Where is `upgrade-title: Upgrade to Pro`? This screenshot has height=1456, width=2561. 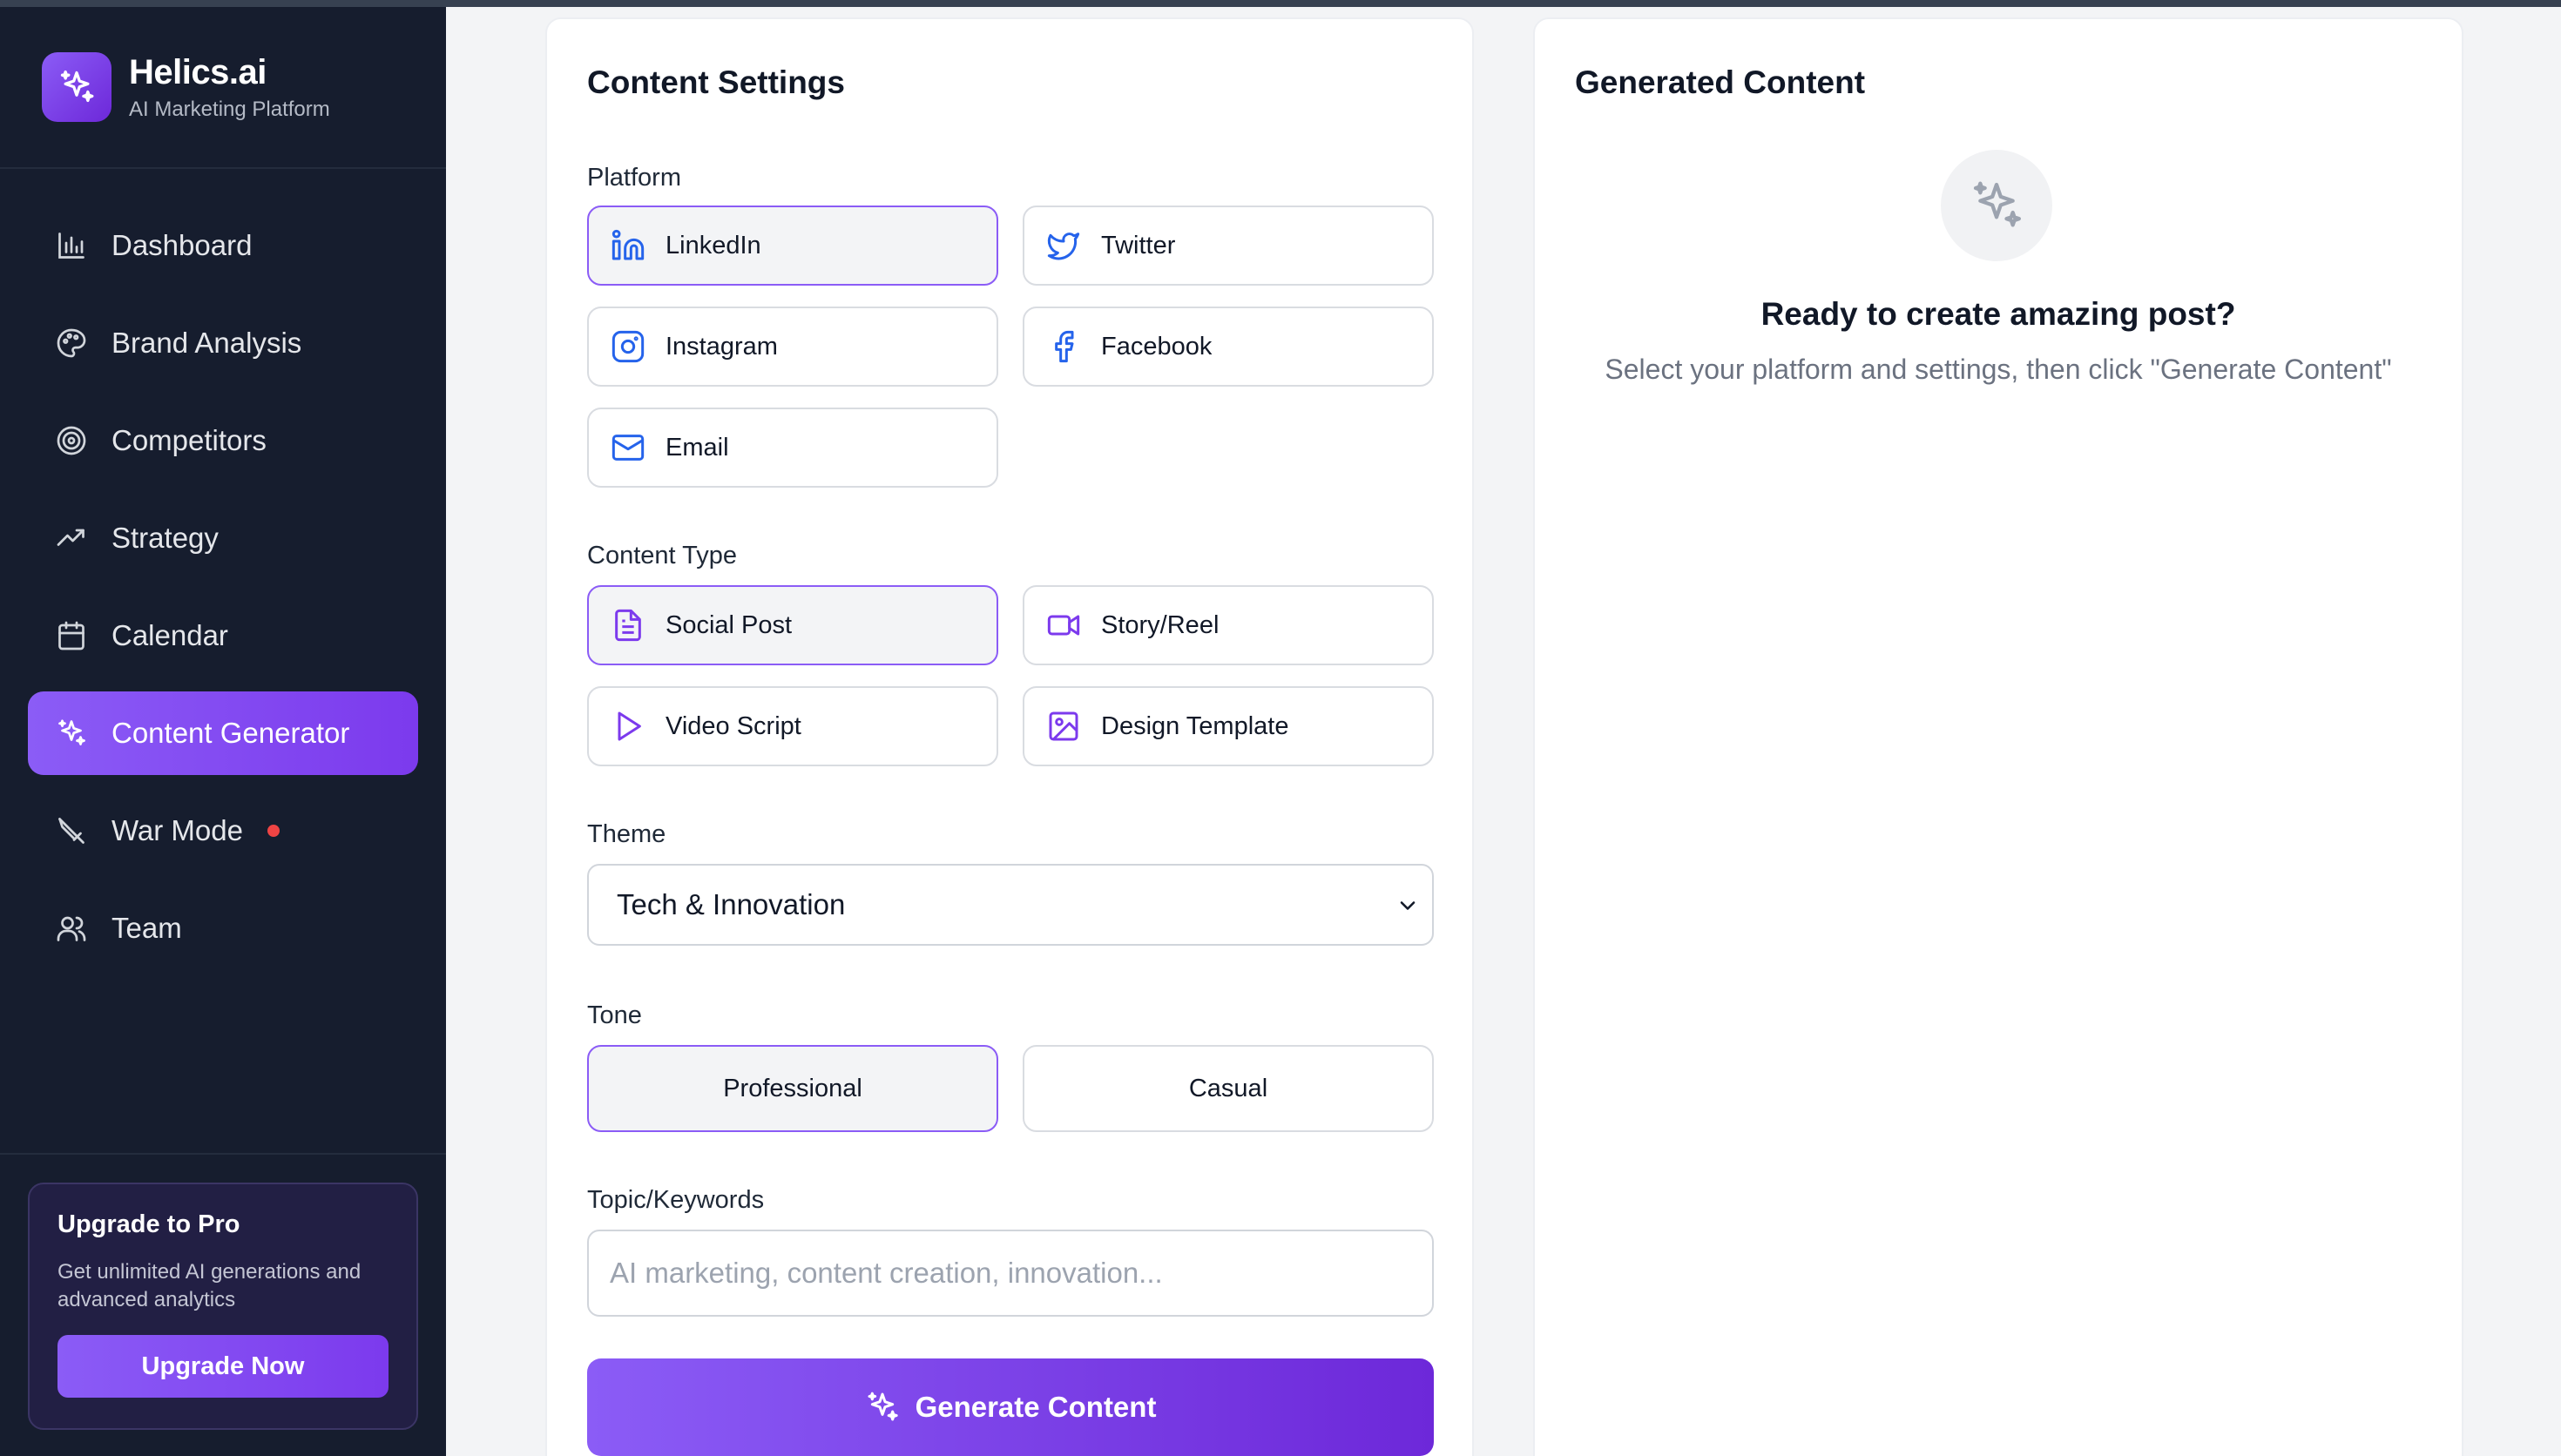 upgrade-title: Upgrade to Pro is located at coordinates (148, 1224).